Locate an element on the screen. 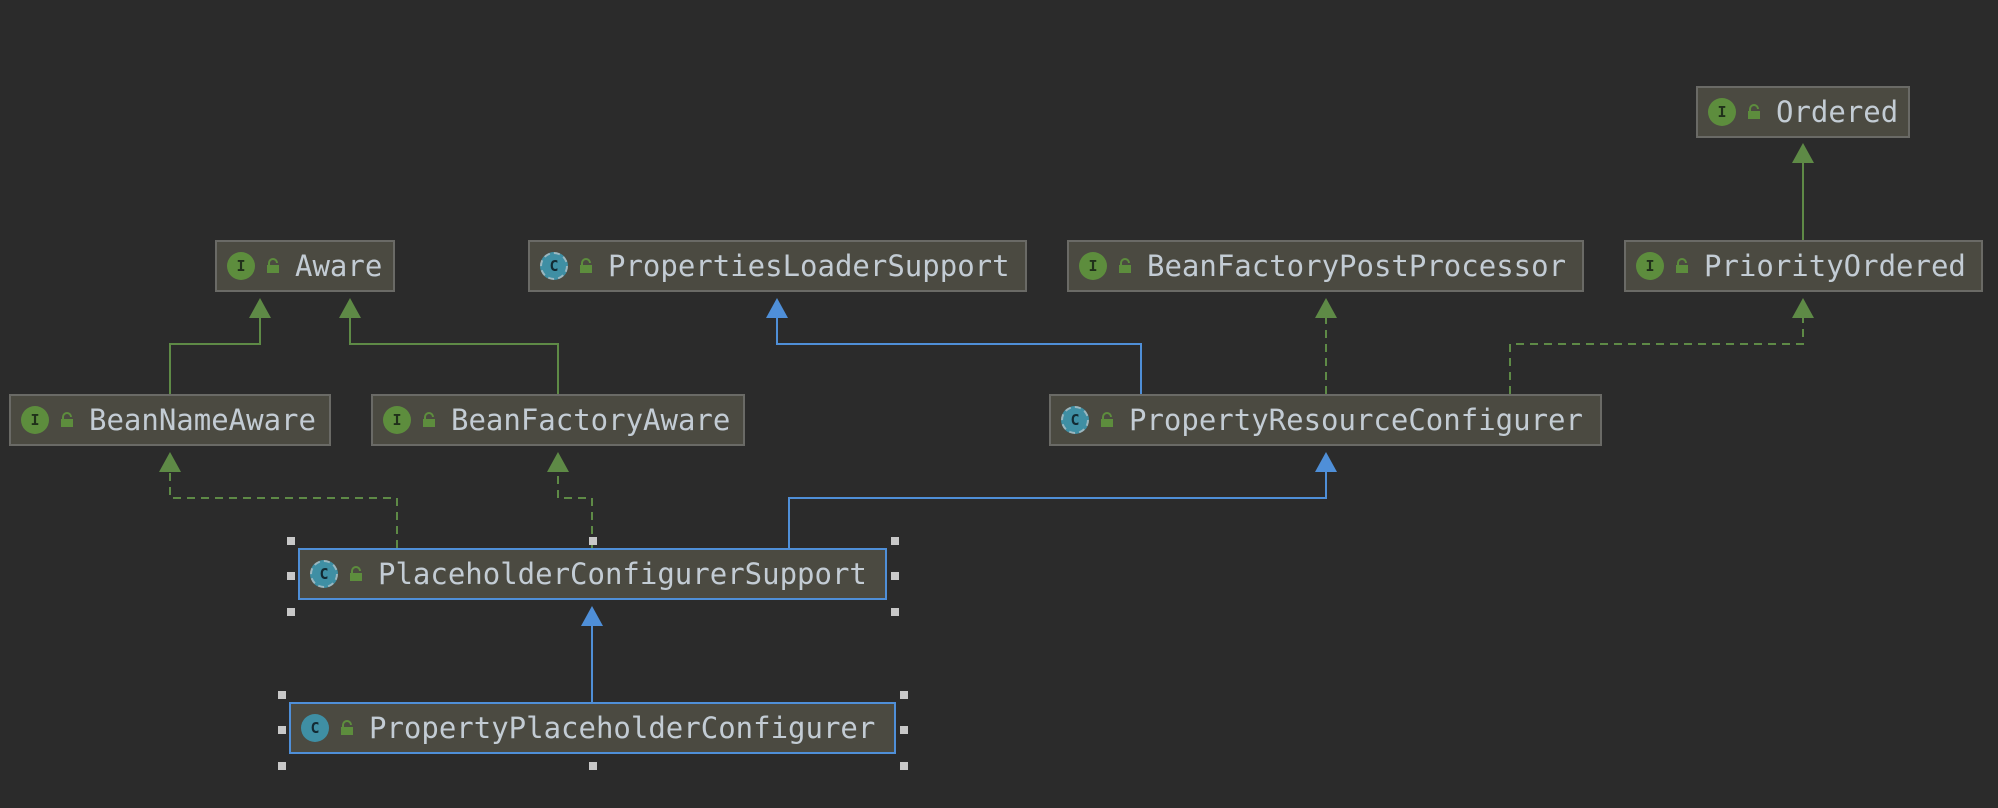 This screenshot has width=1998, height=808. node-label: PropertyPlaceholderConfigurer is located at coordinates (622, 727).